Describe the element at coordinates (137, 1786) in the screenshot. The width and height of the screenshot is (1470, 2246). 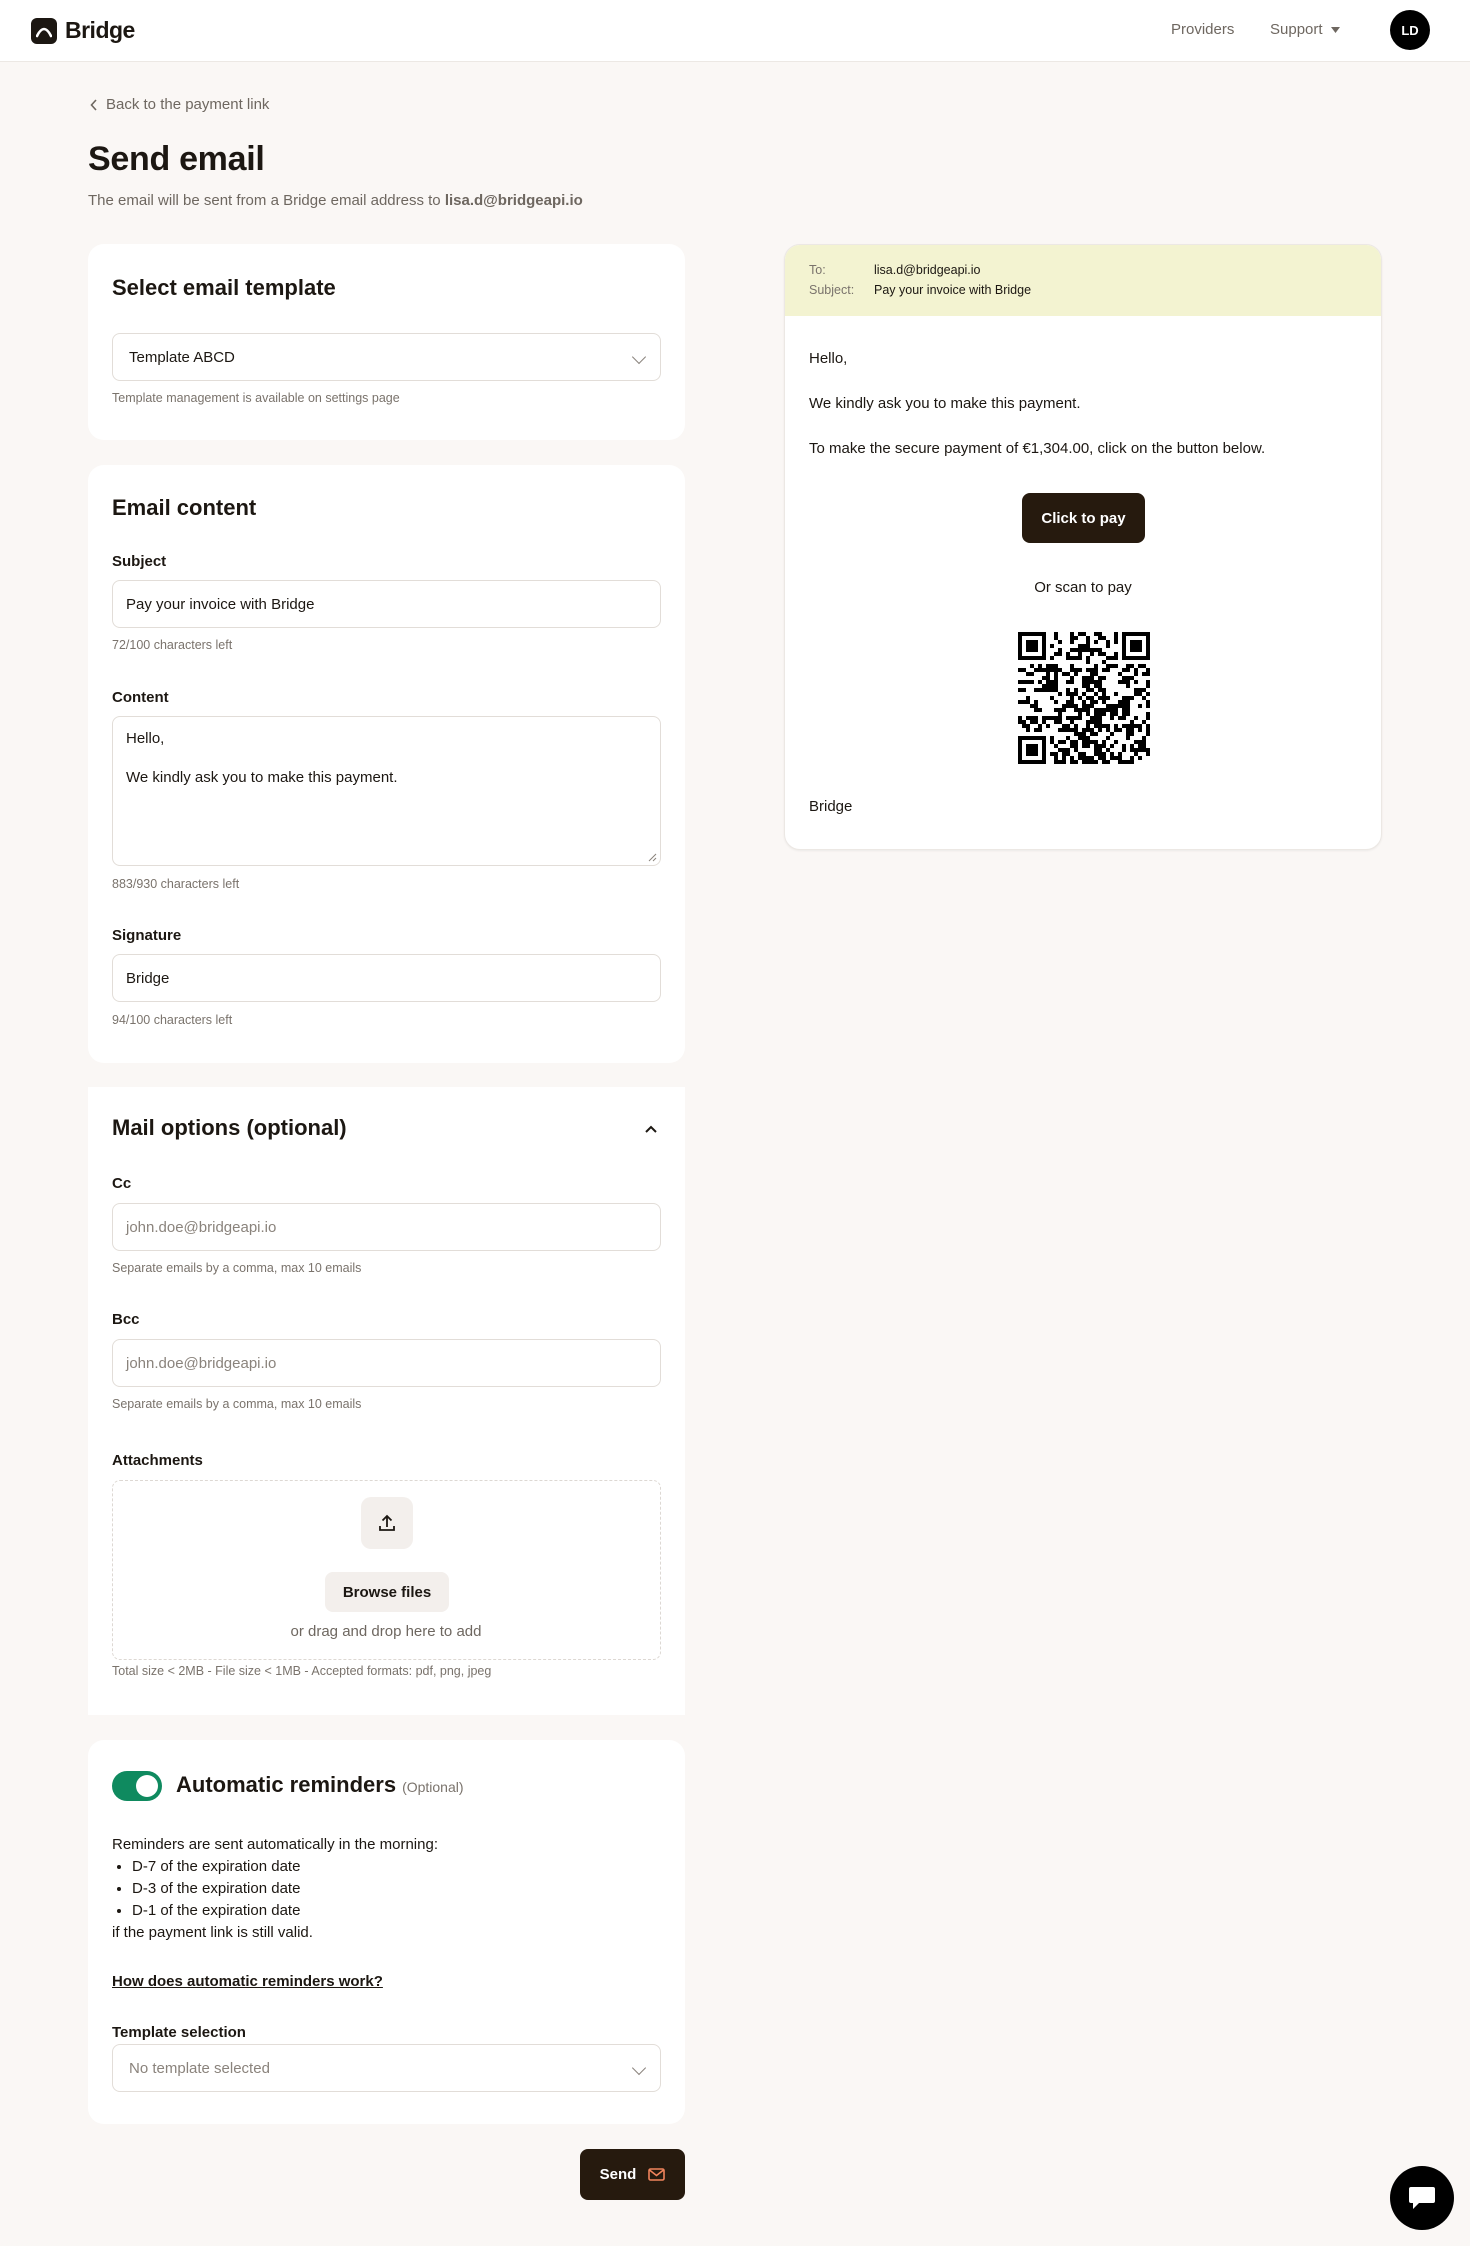
I see `reminders-toggle` at that location.